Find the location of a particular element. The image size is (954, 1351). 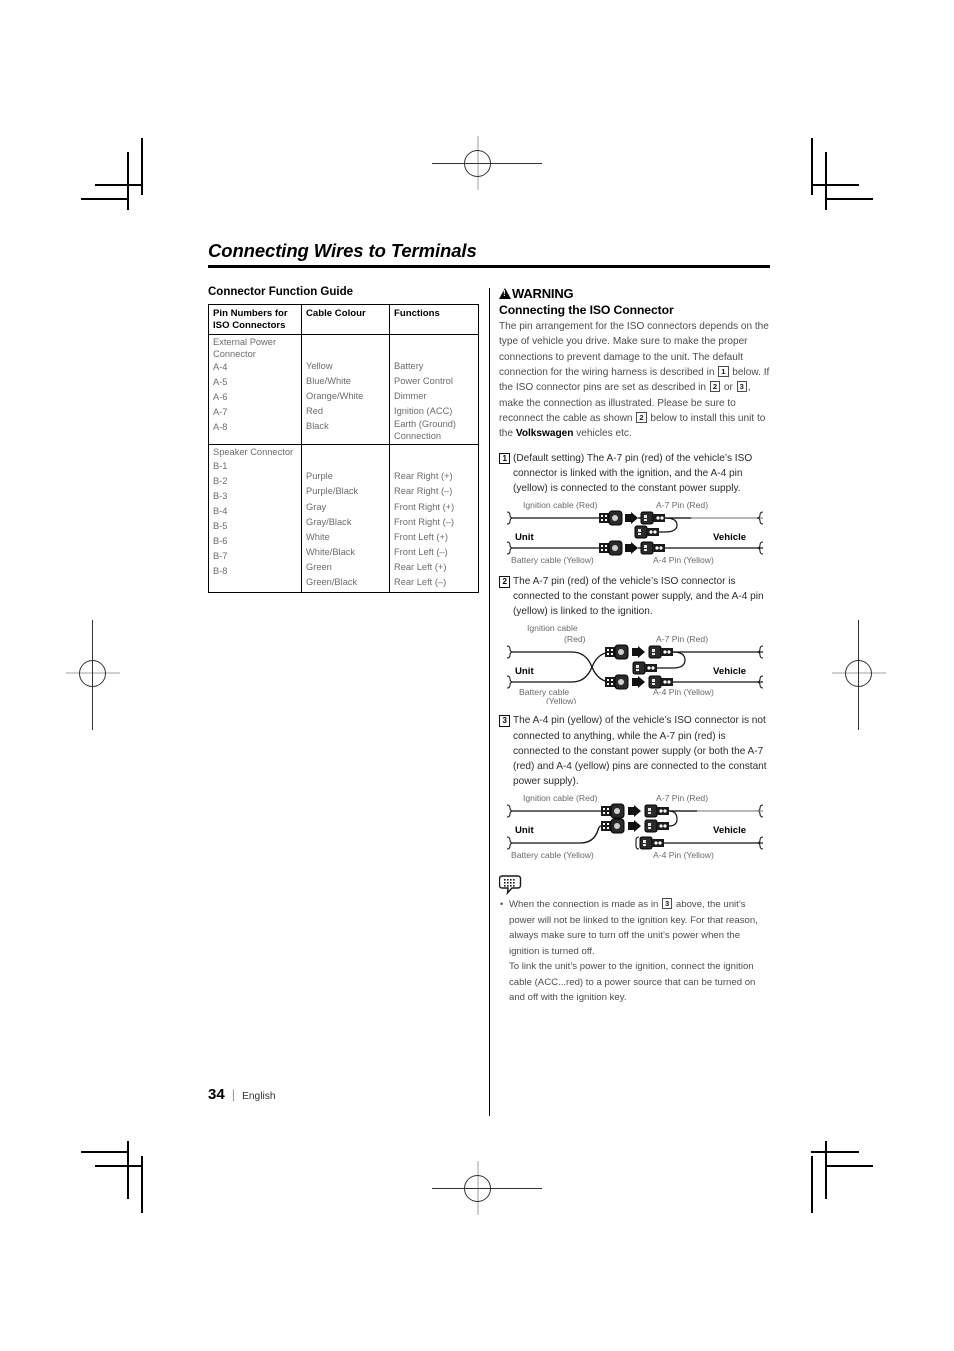

page-footer: 34 | English is located at coordinates (242, 1094).